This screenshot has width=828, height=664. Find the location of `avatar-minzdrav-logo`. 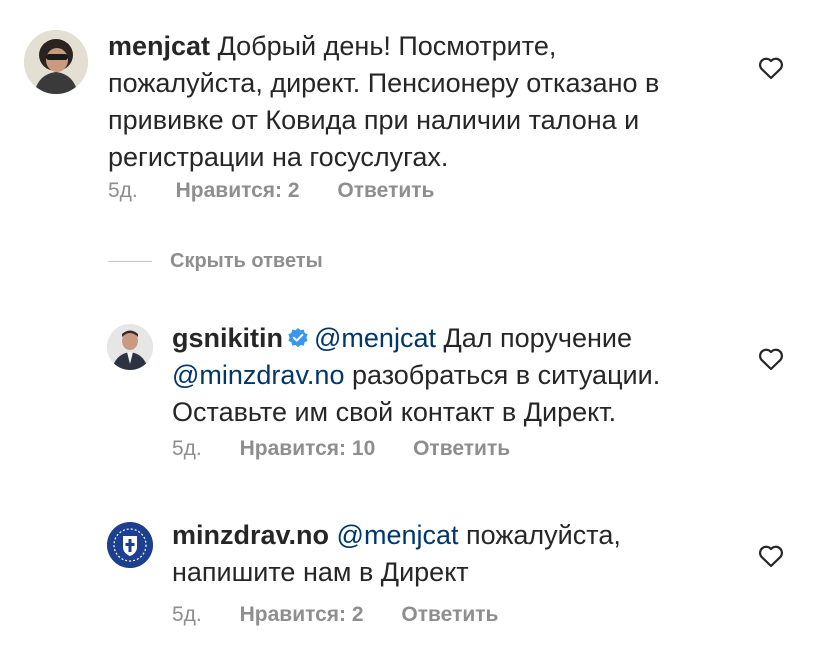

avatar-minzdrav-logo is located at coordinates (130, 545).